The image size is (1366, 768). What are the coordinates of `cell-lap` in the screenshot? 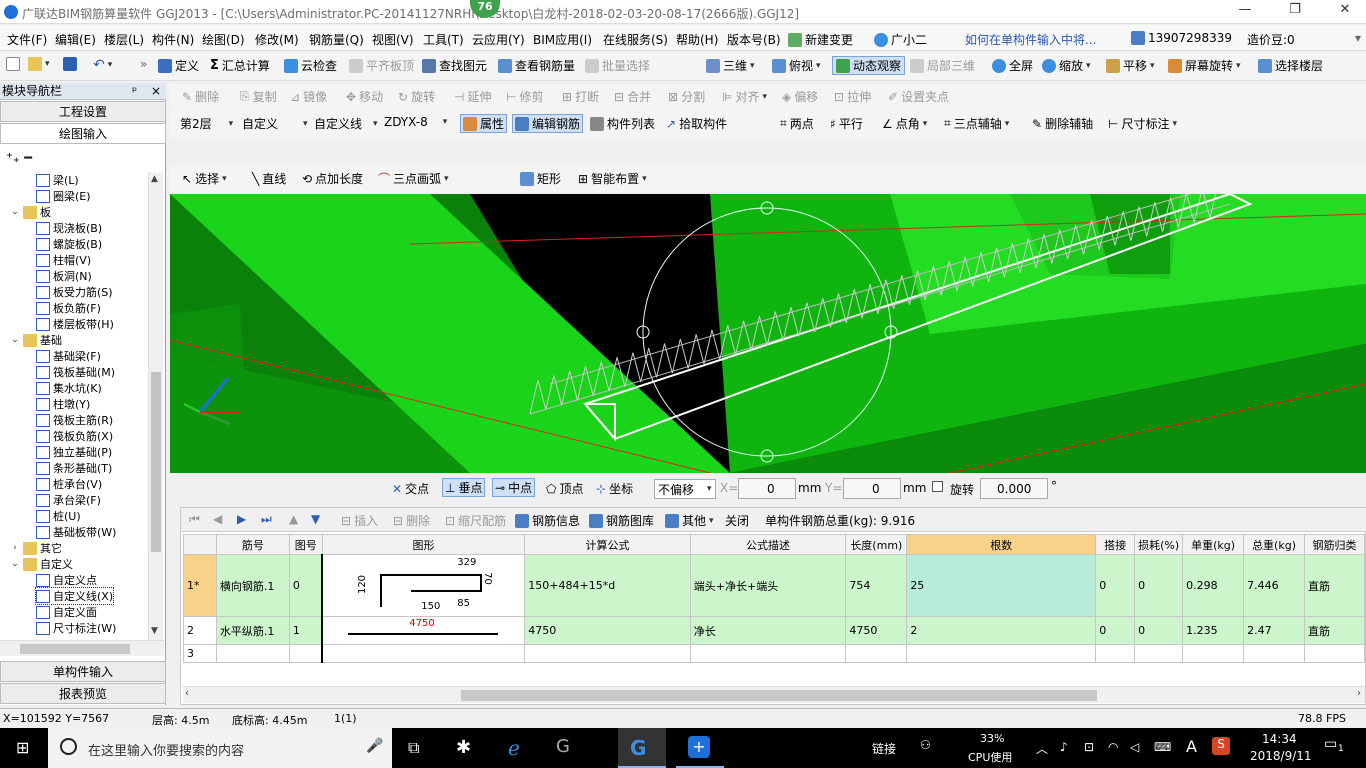 It's located at (1115, 653).